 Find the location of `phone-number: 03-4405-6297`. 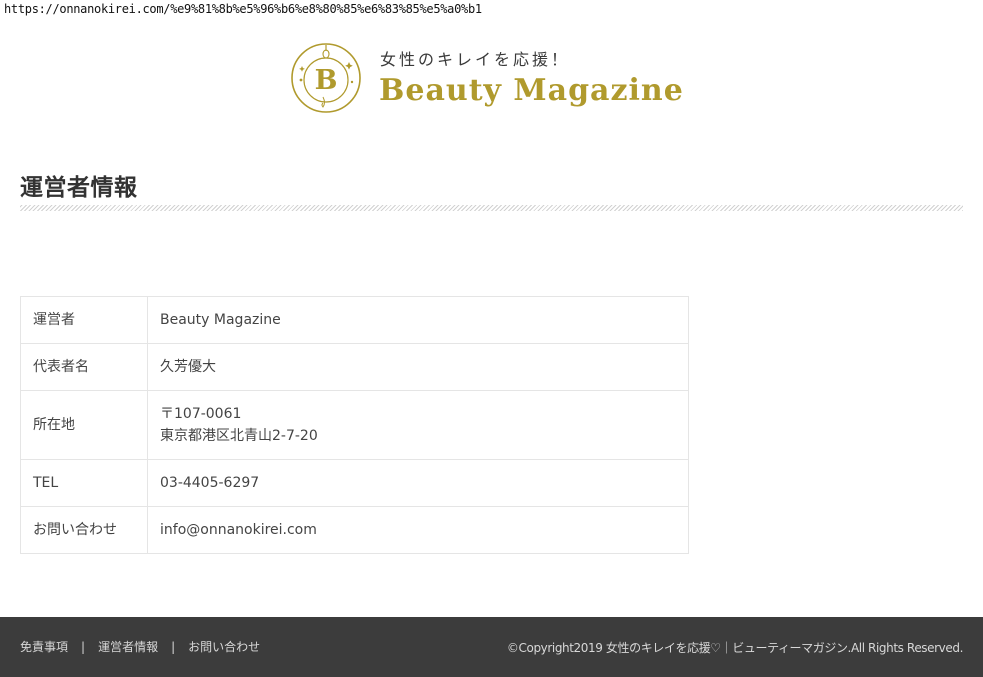

phone-number: 03-4405-6297 is located at coordinates (418, 483).